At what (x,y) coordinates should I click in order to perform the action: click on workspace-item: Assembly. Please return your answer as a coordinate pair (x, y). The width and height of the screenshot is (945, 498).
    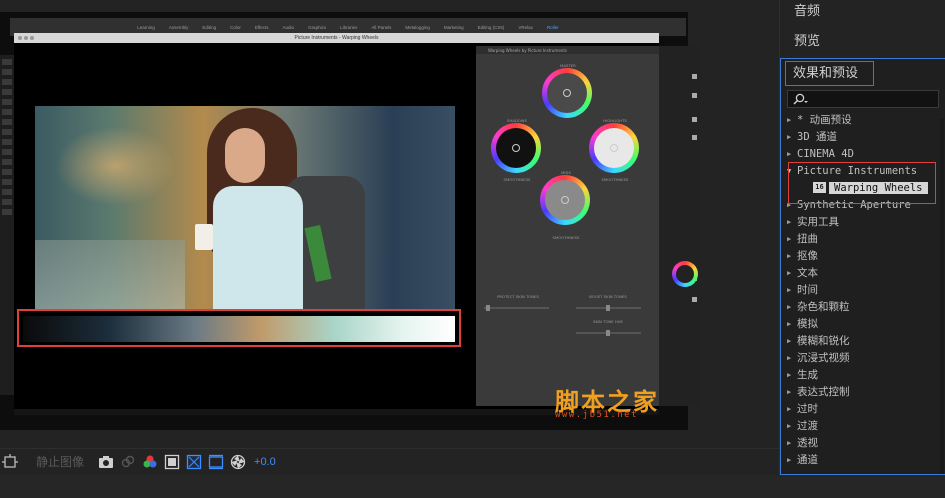
    Looking at the image, I should click on (179, 27).